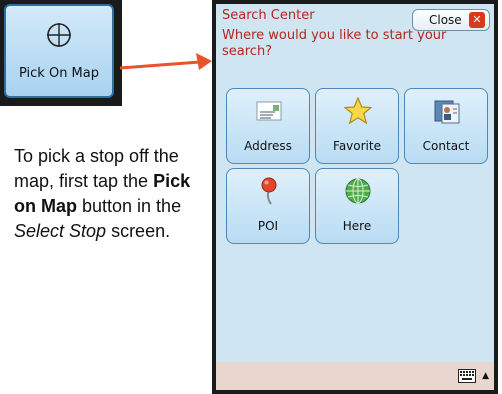  What do you see at coordinates (358, 111) in the screenshot?
I see `star-icon` at bounding box center [358, 111].